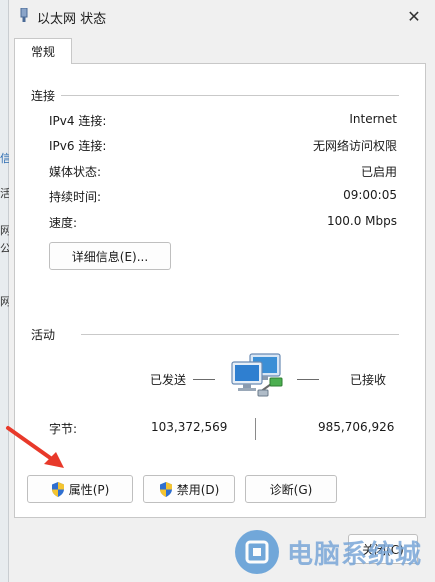 The height and width of the screenshot is (582, 435). What do you see at coordinates (75, 172) in the screenshot?
I see `media-state-label: 媒体状态:` at bounding box center [75, 172].